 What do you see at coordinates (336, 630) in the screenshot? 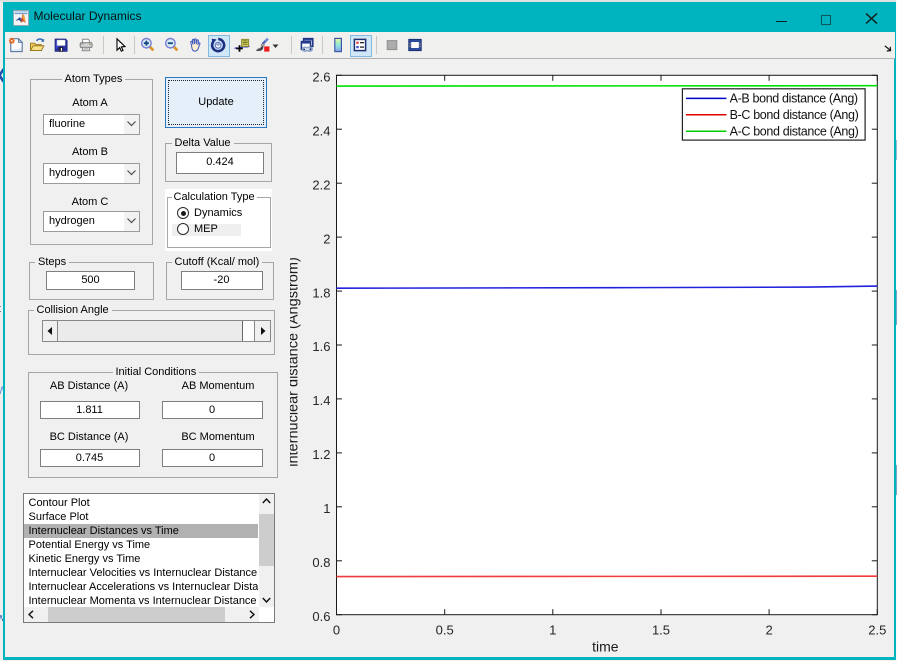
I see `svg-text: 0` at bounding box center [336, 630].